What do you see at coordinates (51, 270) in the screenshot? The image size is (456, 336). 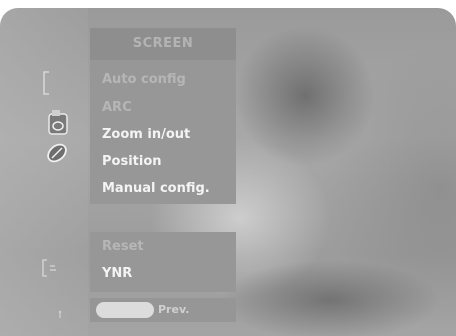 I see `input-icon` at bounding box center [51, 270].